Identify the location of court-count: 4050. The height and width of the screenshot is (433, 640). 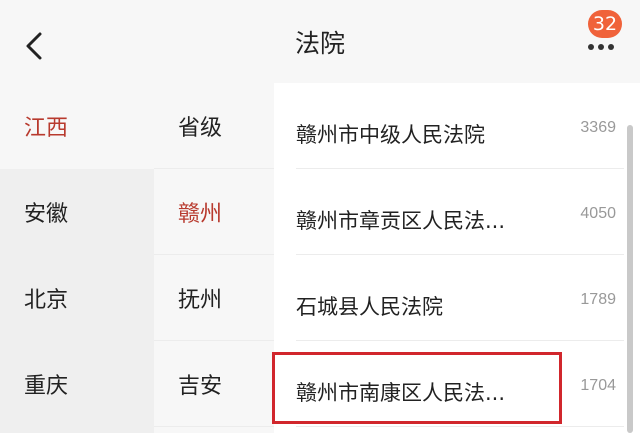
(598, 213).